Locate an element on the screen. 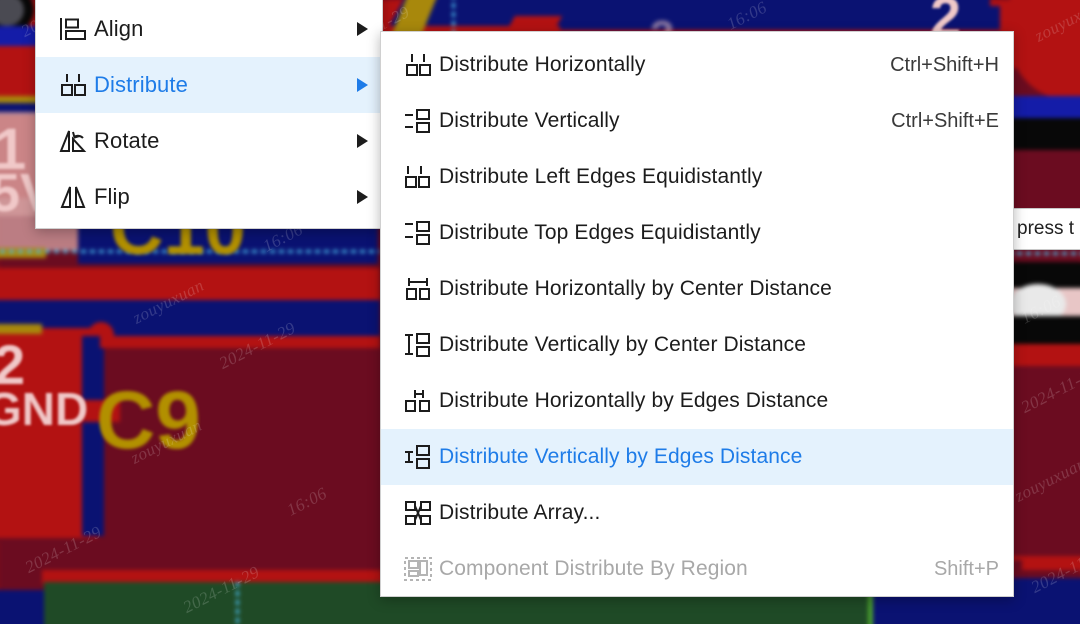  context-menu: Align Distribute Rotate Flip is located at coordinates (209, 114).